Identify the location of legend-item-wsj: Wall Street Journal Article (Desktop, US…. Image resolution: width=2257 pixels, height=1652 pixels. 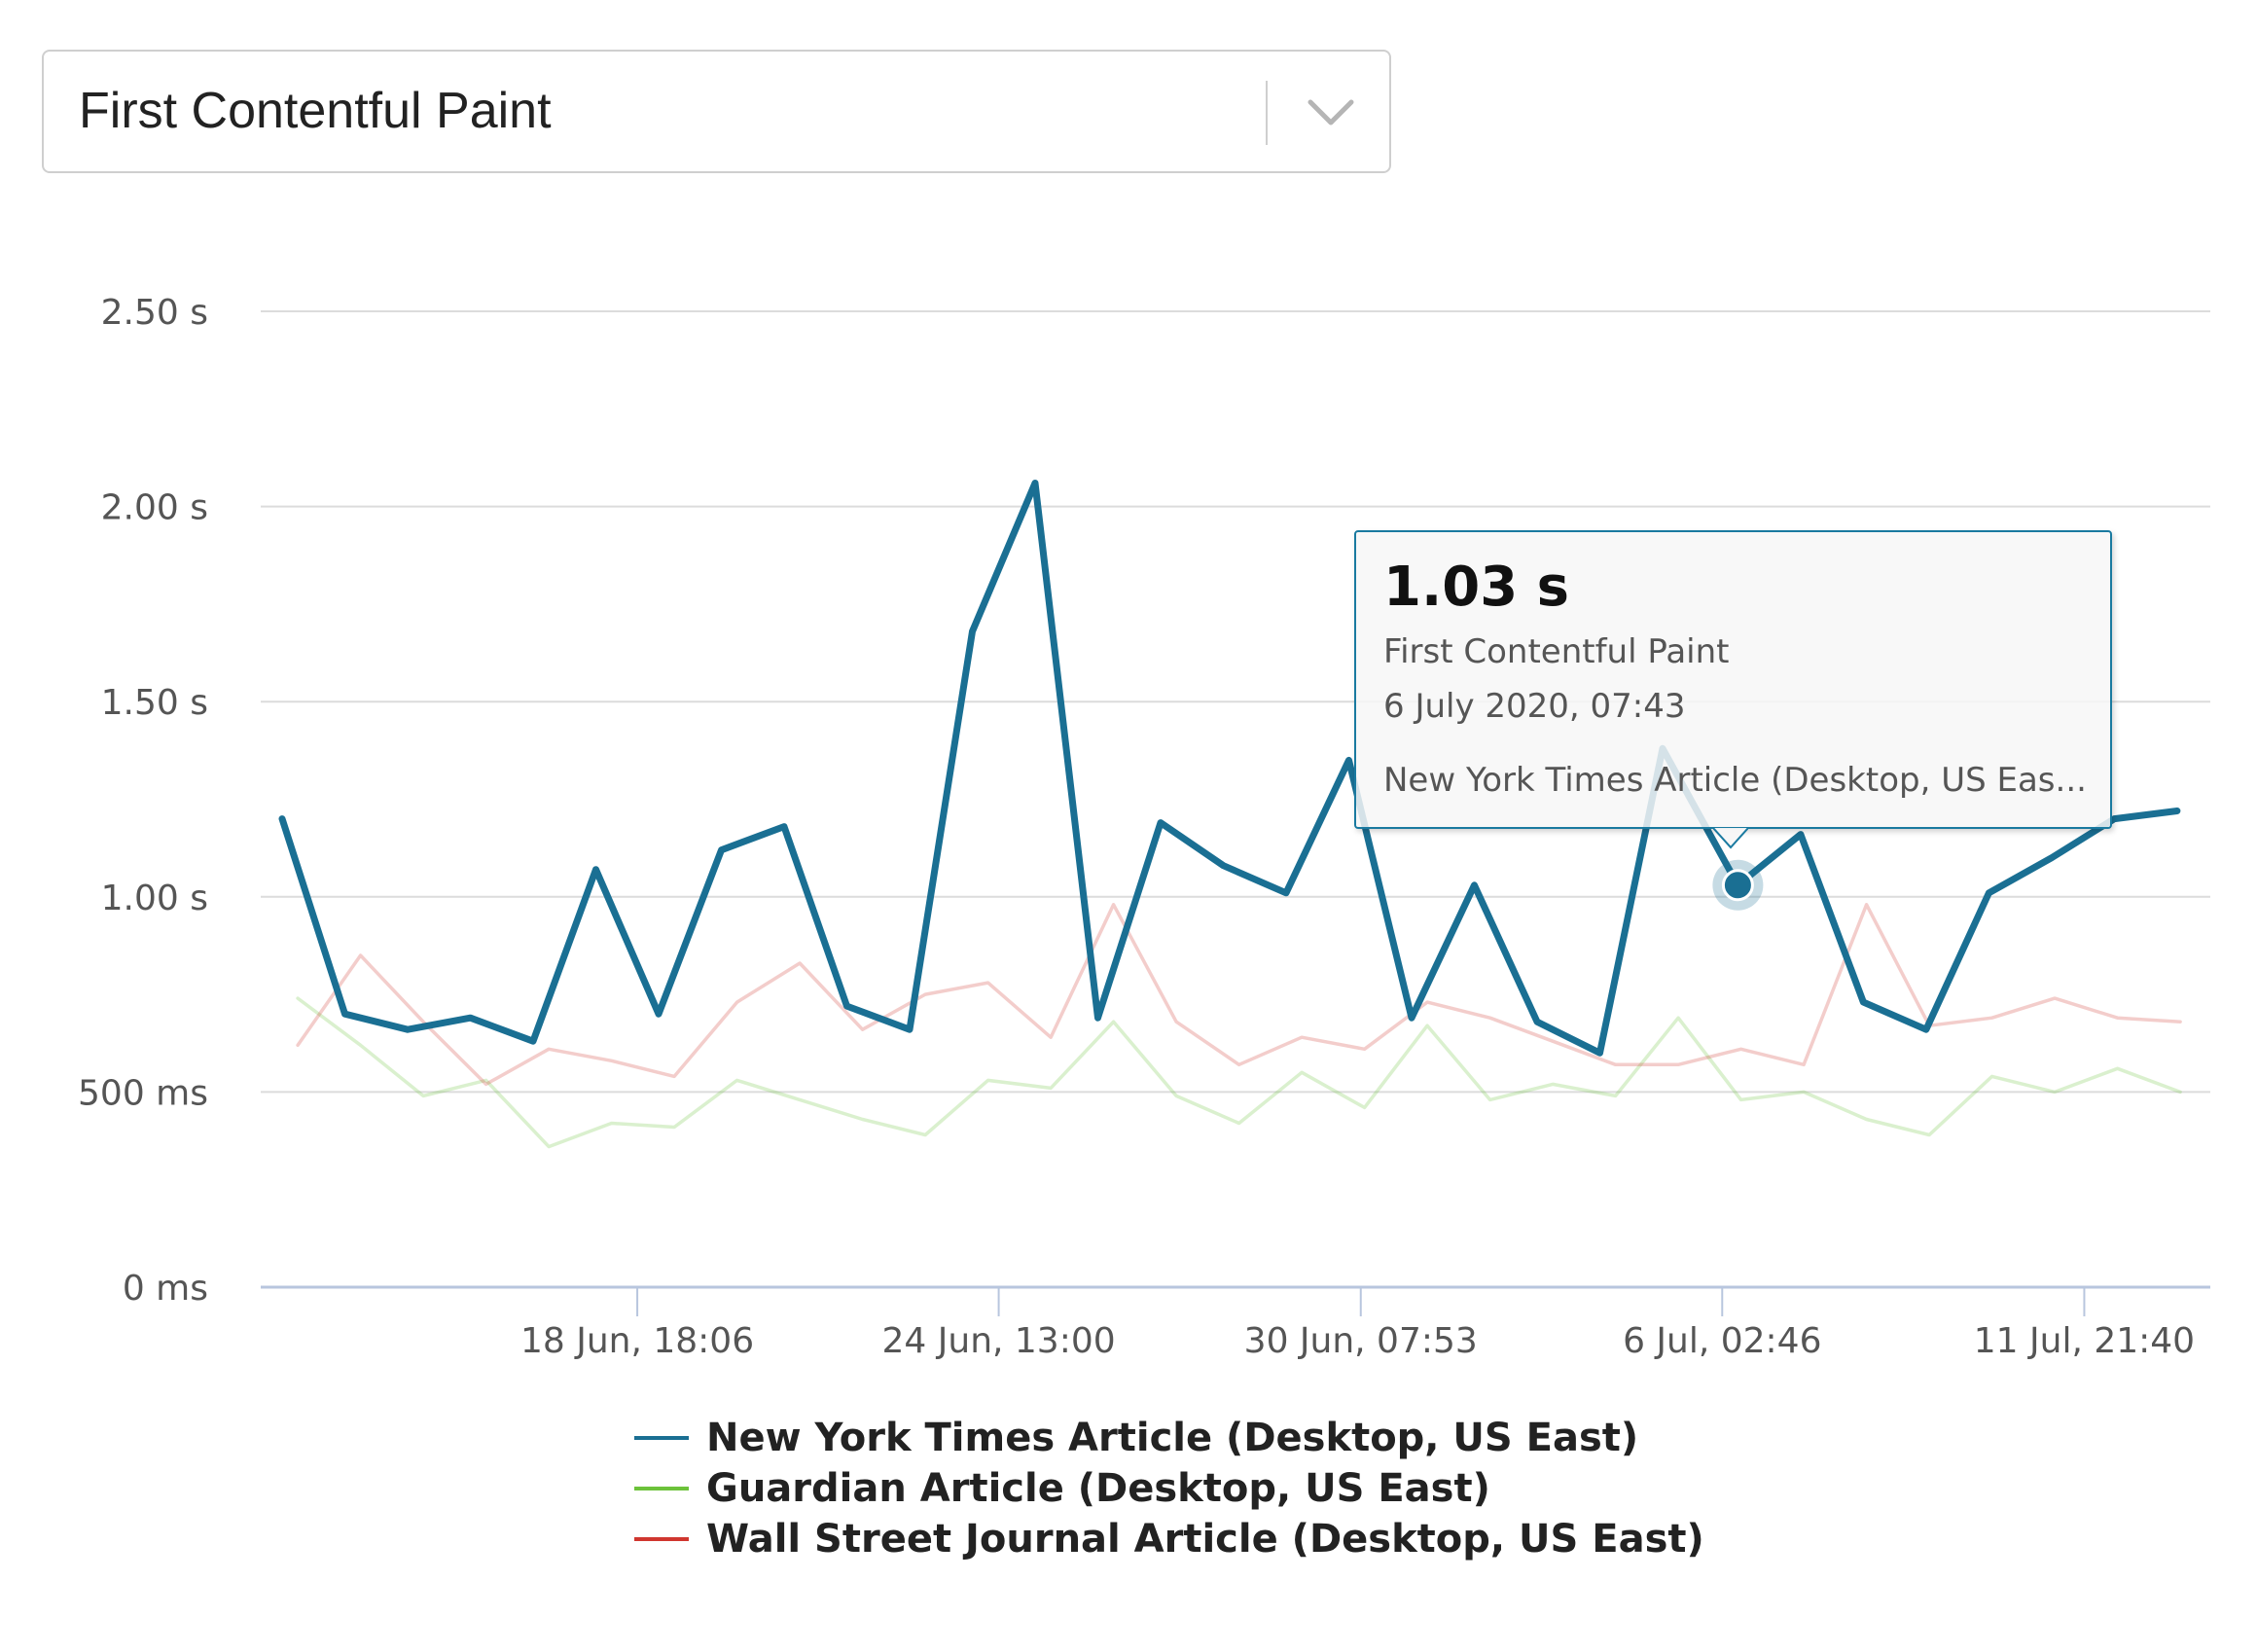
(1169, 1539).